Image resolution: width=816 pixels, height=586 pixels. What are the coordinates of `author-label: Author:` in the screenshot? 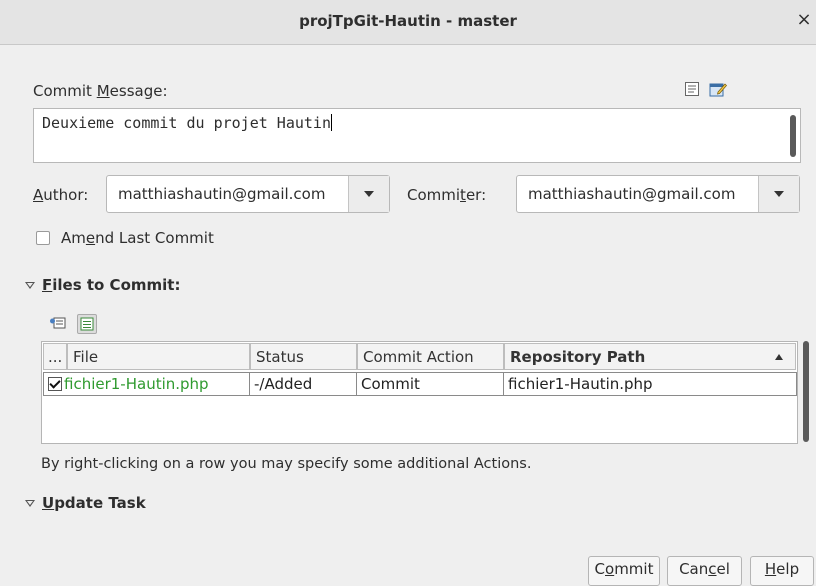 It's located at (61, 195).